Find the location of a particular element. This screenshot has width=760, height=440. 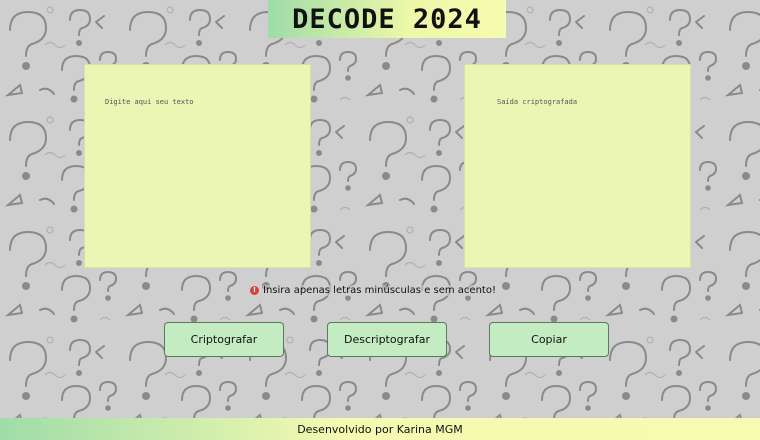

input-textarea is located at coordinates (197, 166).